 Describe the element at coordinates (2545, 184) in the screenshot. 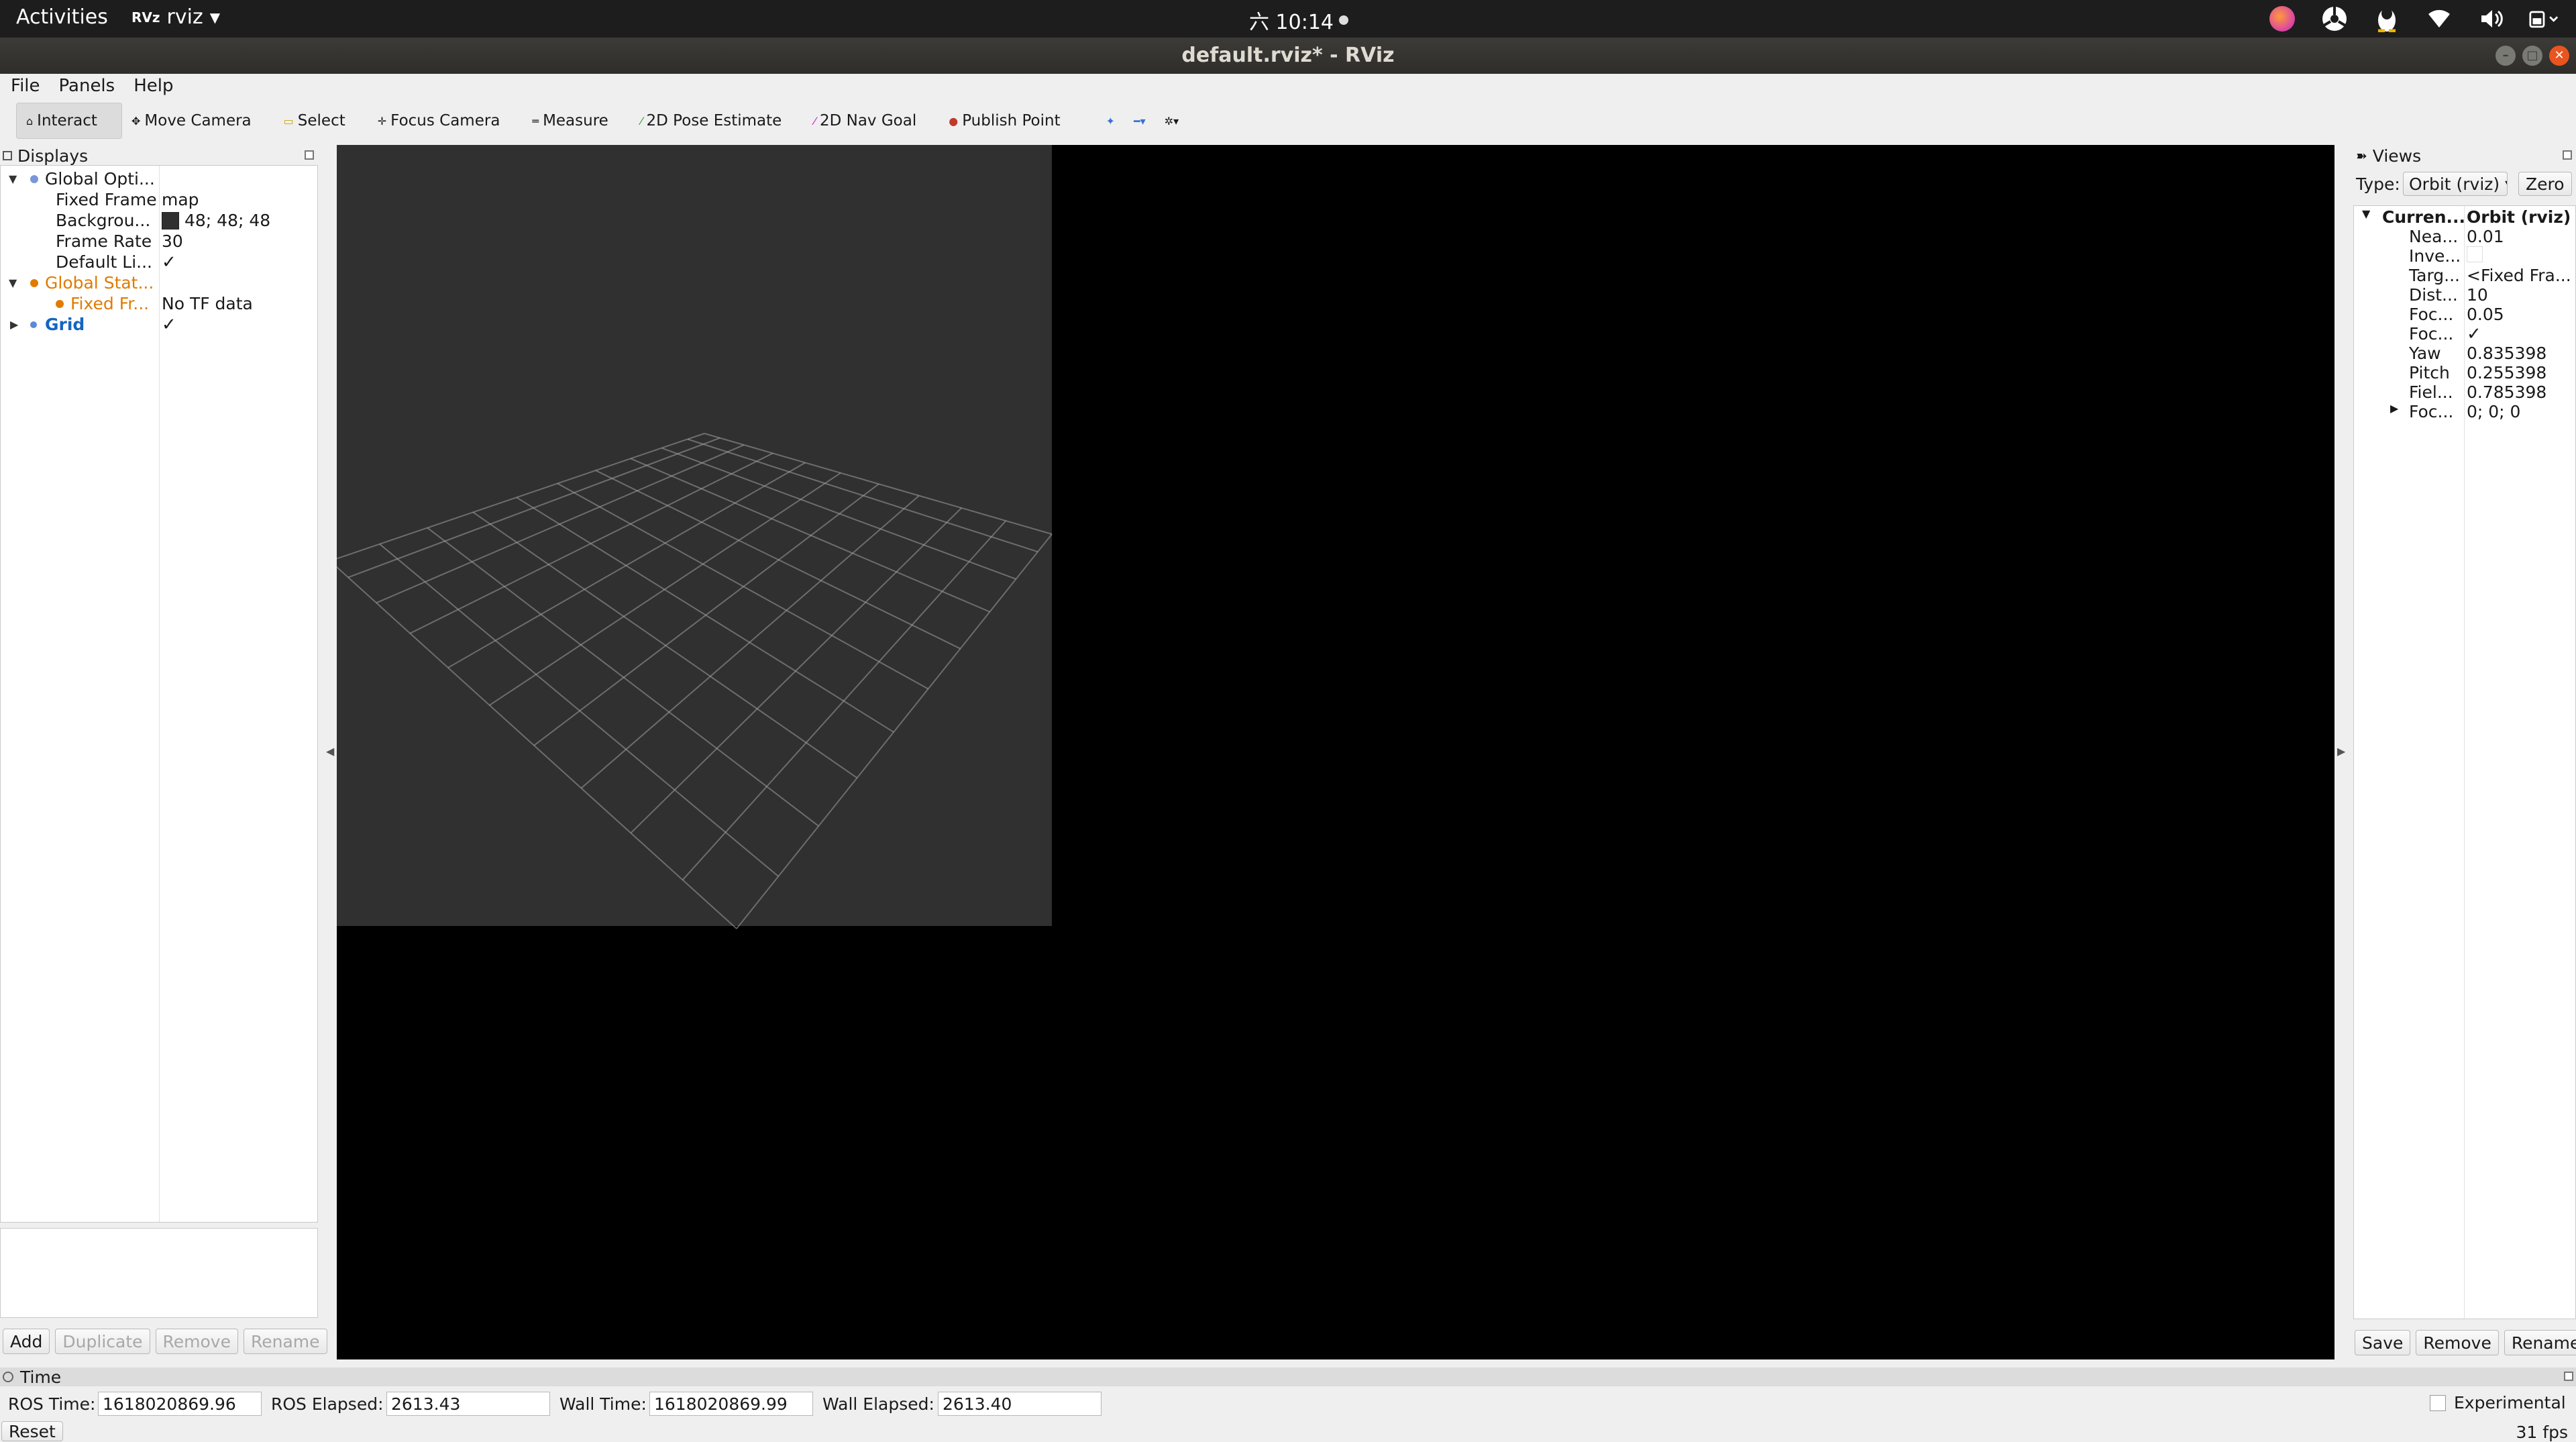

I see `zero-button: Zero` at that location.